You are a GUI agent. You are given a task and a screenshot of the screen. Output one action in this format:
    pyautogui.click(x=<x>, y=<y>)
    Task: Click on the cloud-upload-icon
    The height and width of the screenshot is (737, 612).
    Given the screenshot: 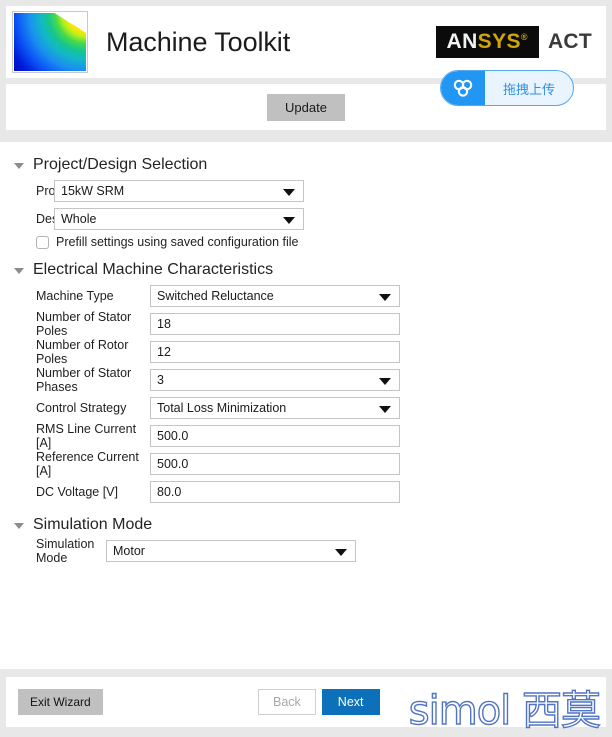 What is the action you would take?
    pyautogui.click(x=463, y=88)
    